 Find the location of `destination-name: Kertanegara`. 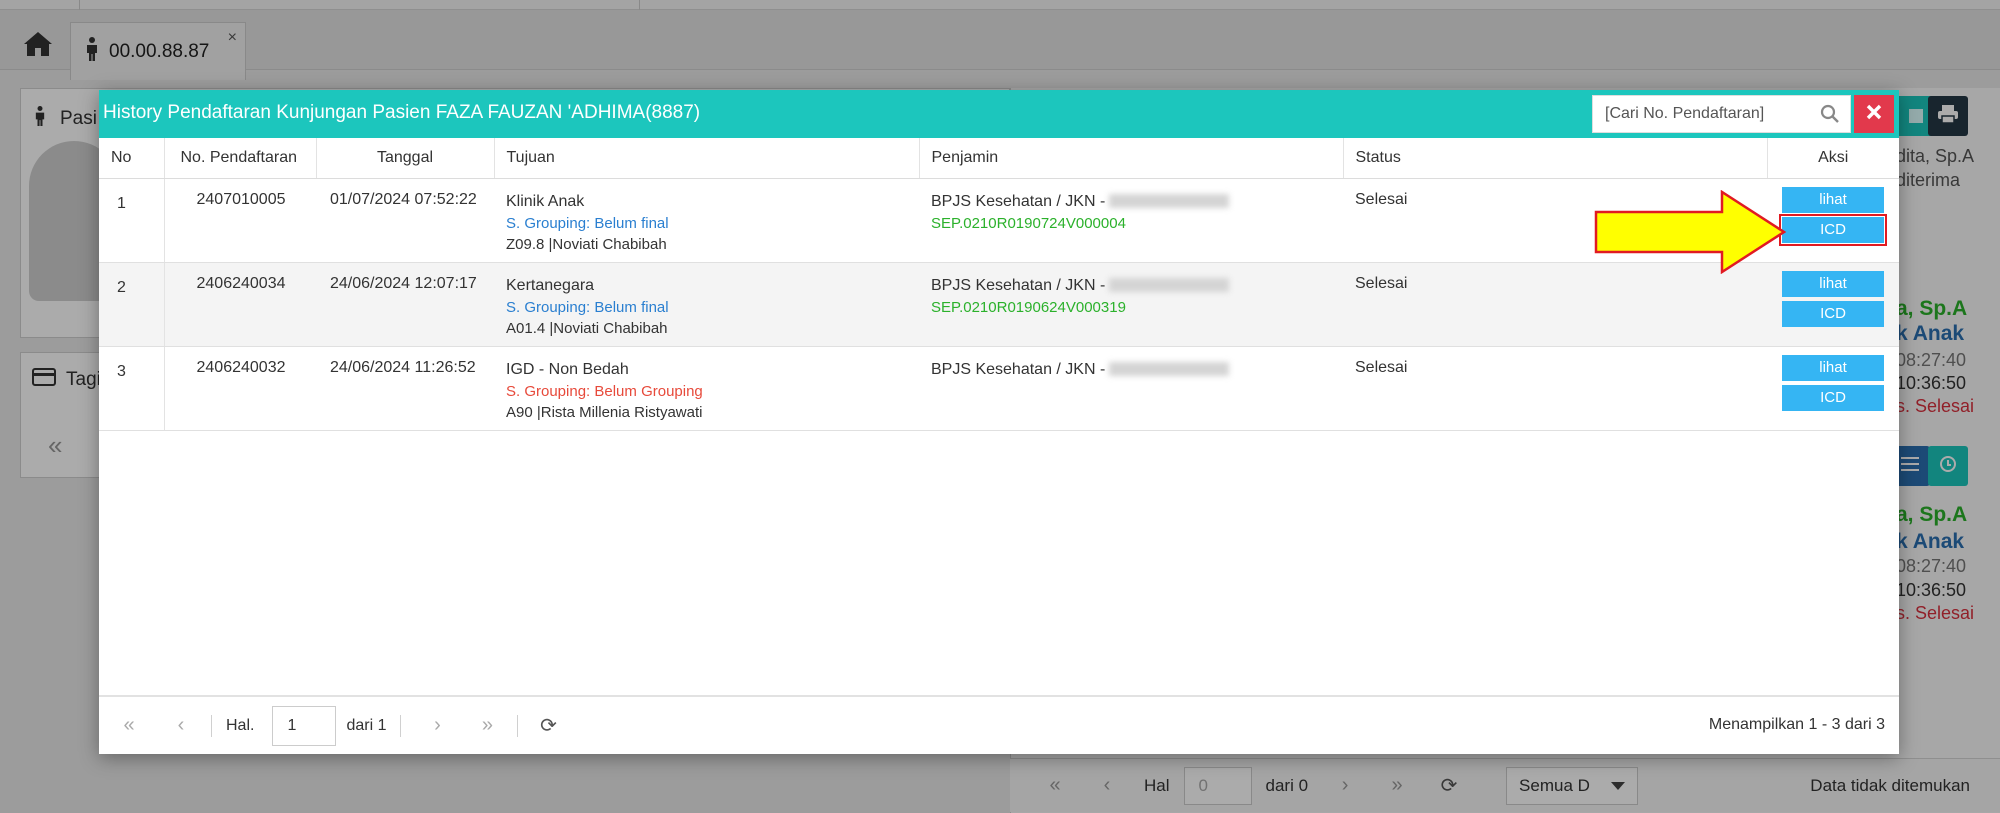

destination-name: Kertanegara is located at coordinates (550, 285).